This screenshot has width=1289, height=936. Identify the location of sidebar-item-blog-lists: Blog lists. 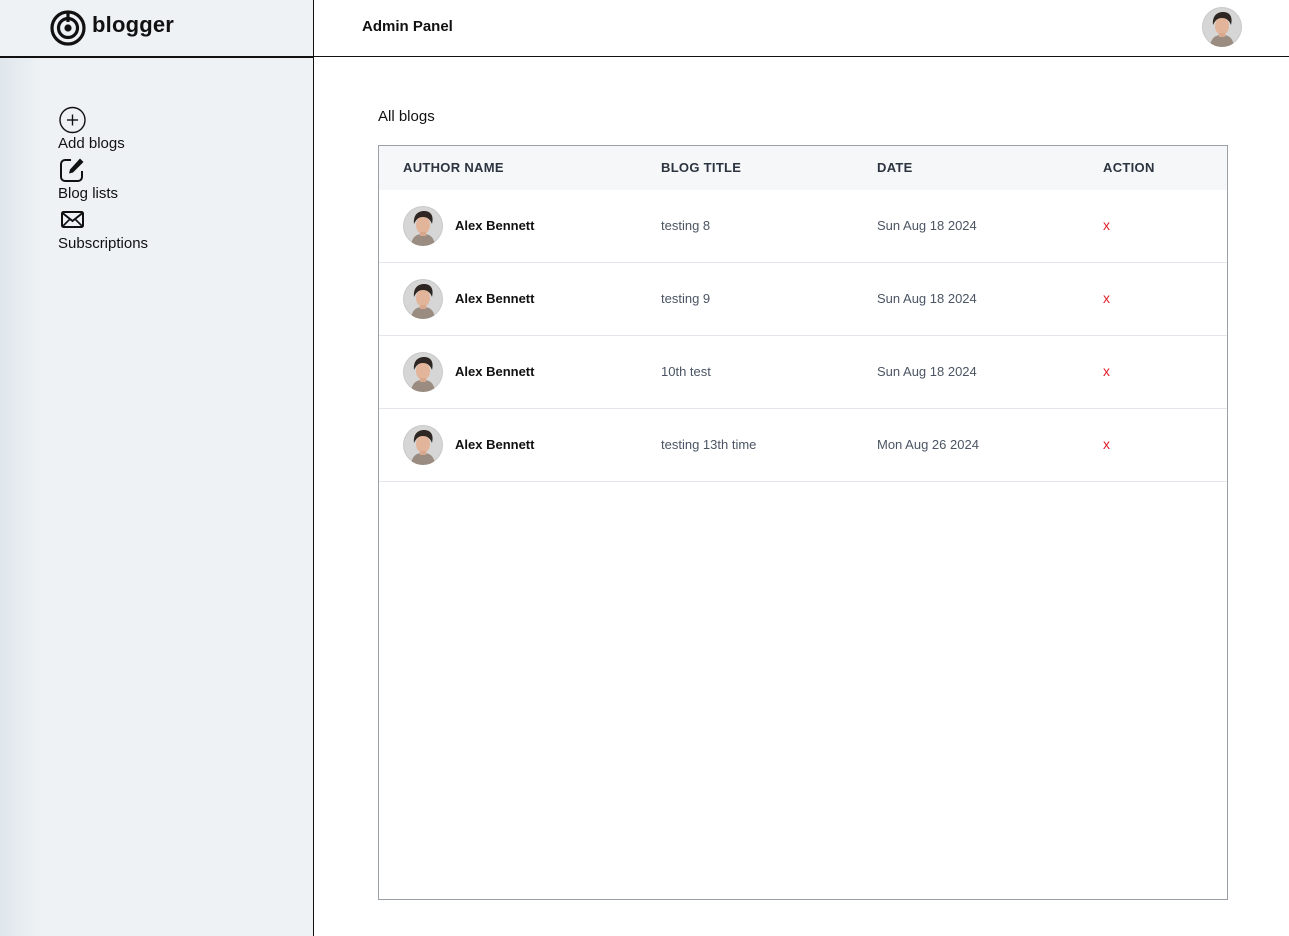
(103, 181).